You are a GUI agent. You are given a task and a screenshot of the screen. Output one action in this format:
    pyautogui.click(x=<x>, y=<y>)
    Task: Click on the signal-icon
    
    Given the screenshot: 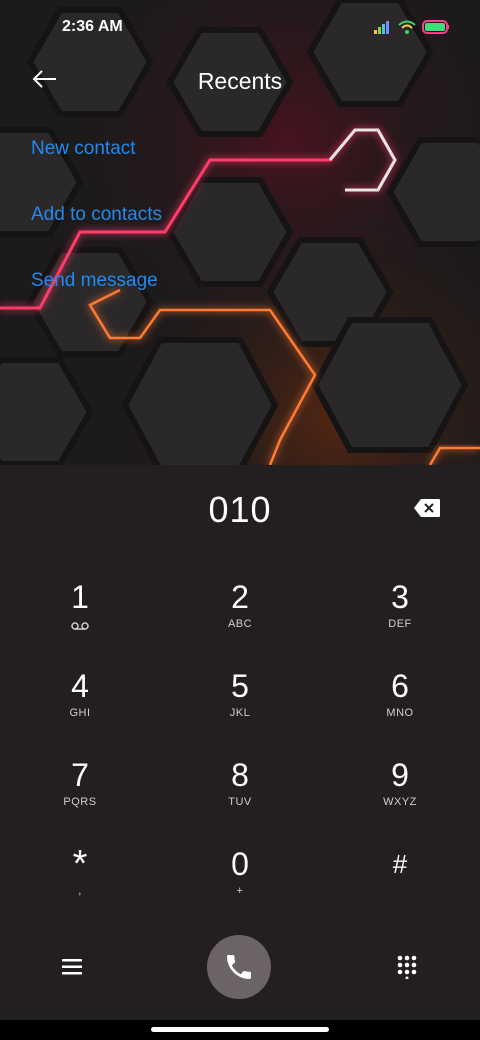 What is the action you would take?
    pyautogui.click(x=383, y=29)
    